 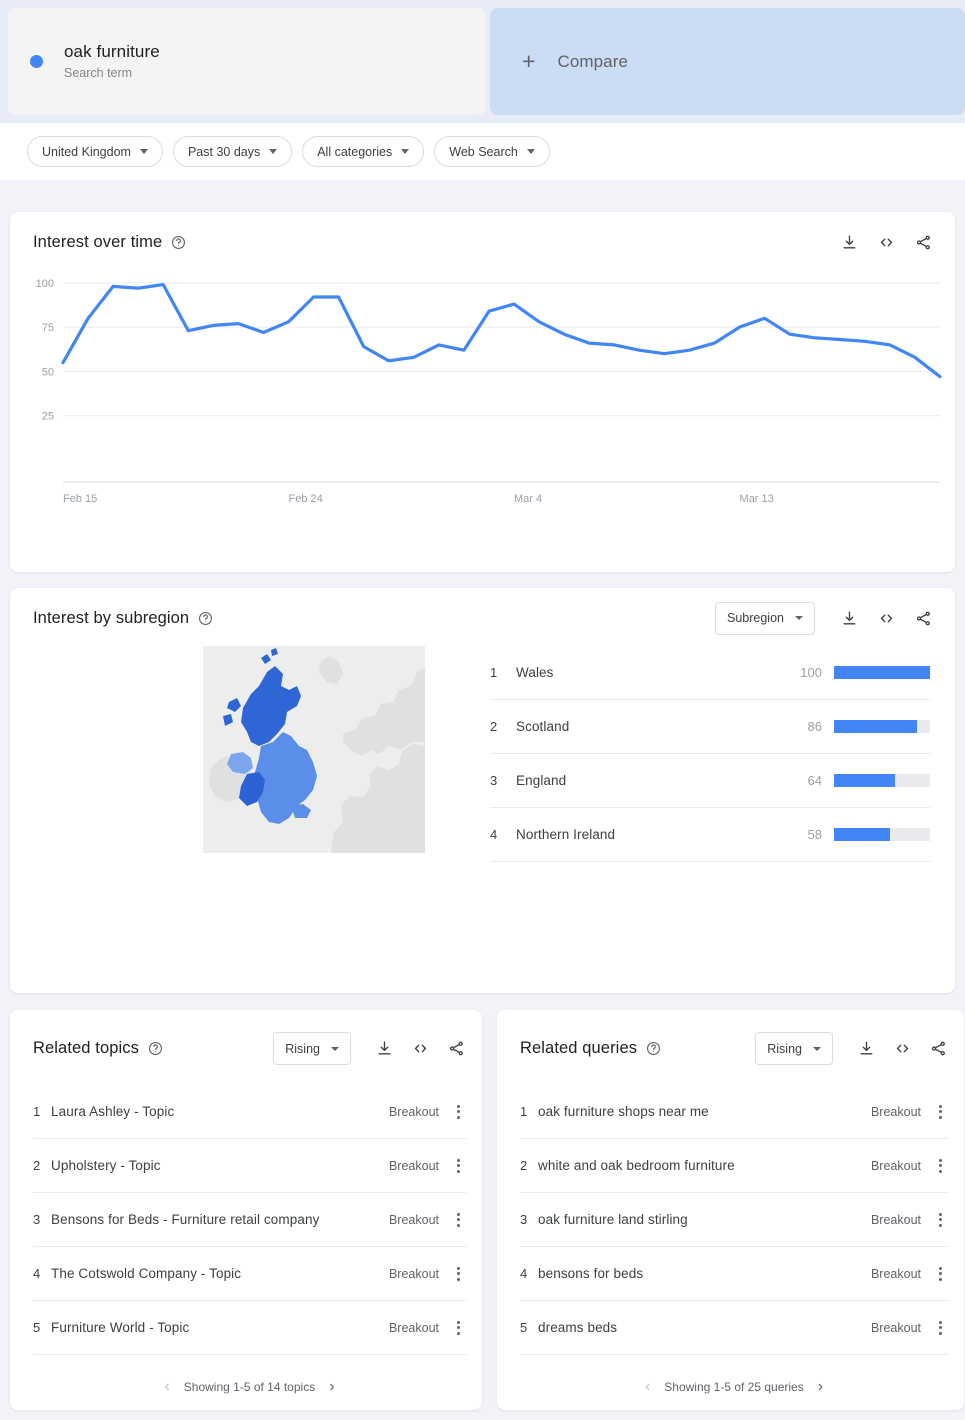 What do you see at coordinates (579, 1048) in the screenshot?
I see `related-queries-title: Related queries` at bounding box center [579, 1048].